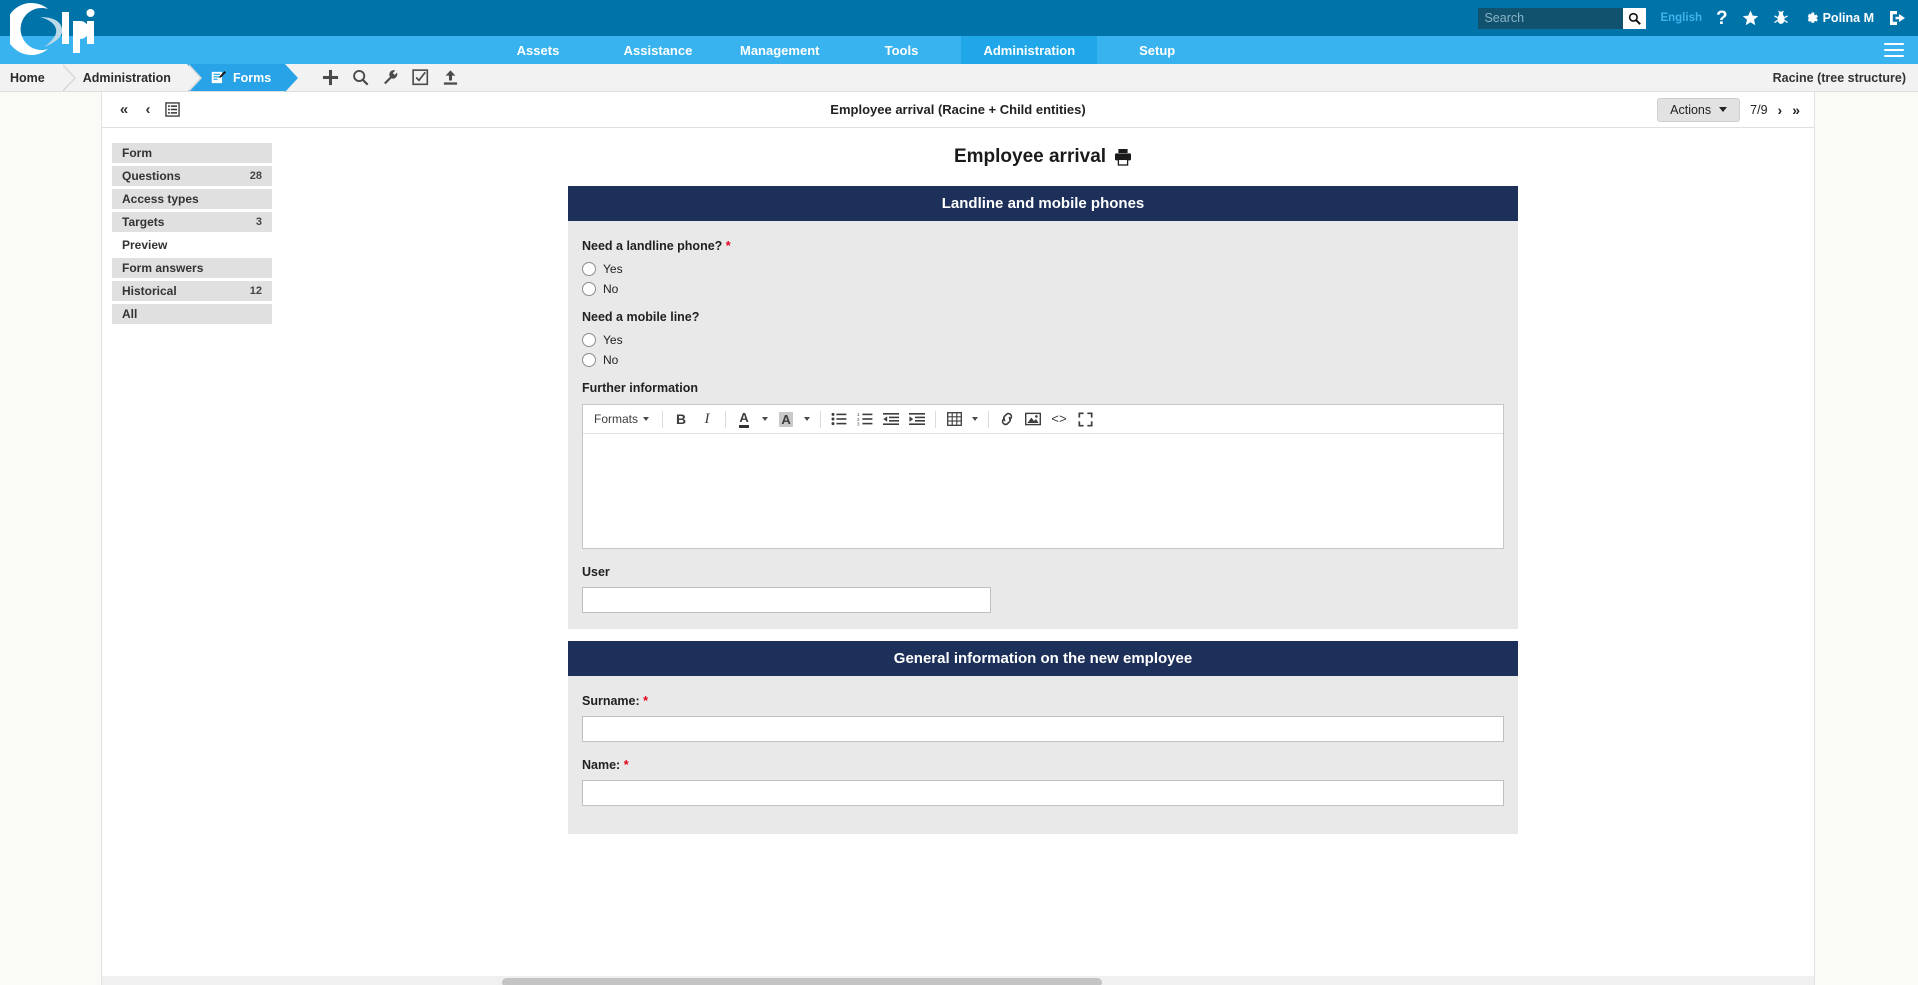  Describe the element at coordinates (1033, 419) in the screenshot. I see `image-icon` at that location.